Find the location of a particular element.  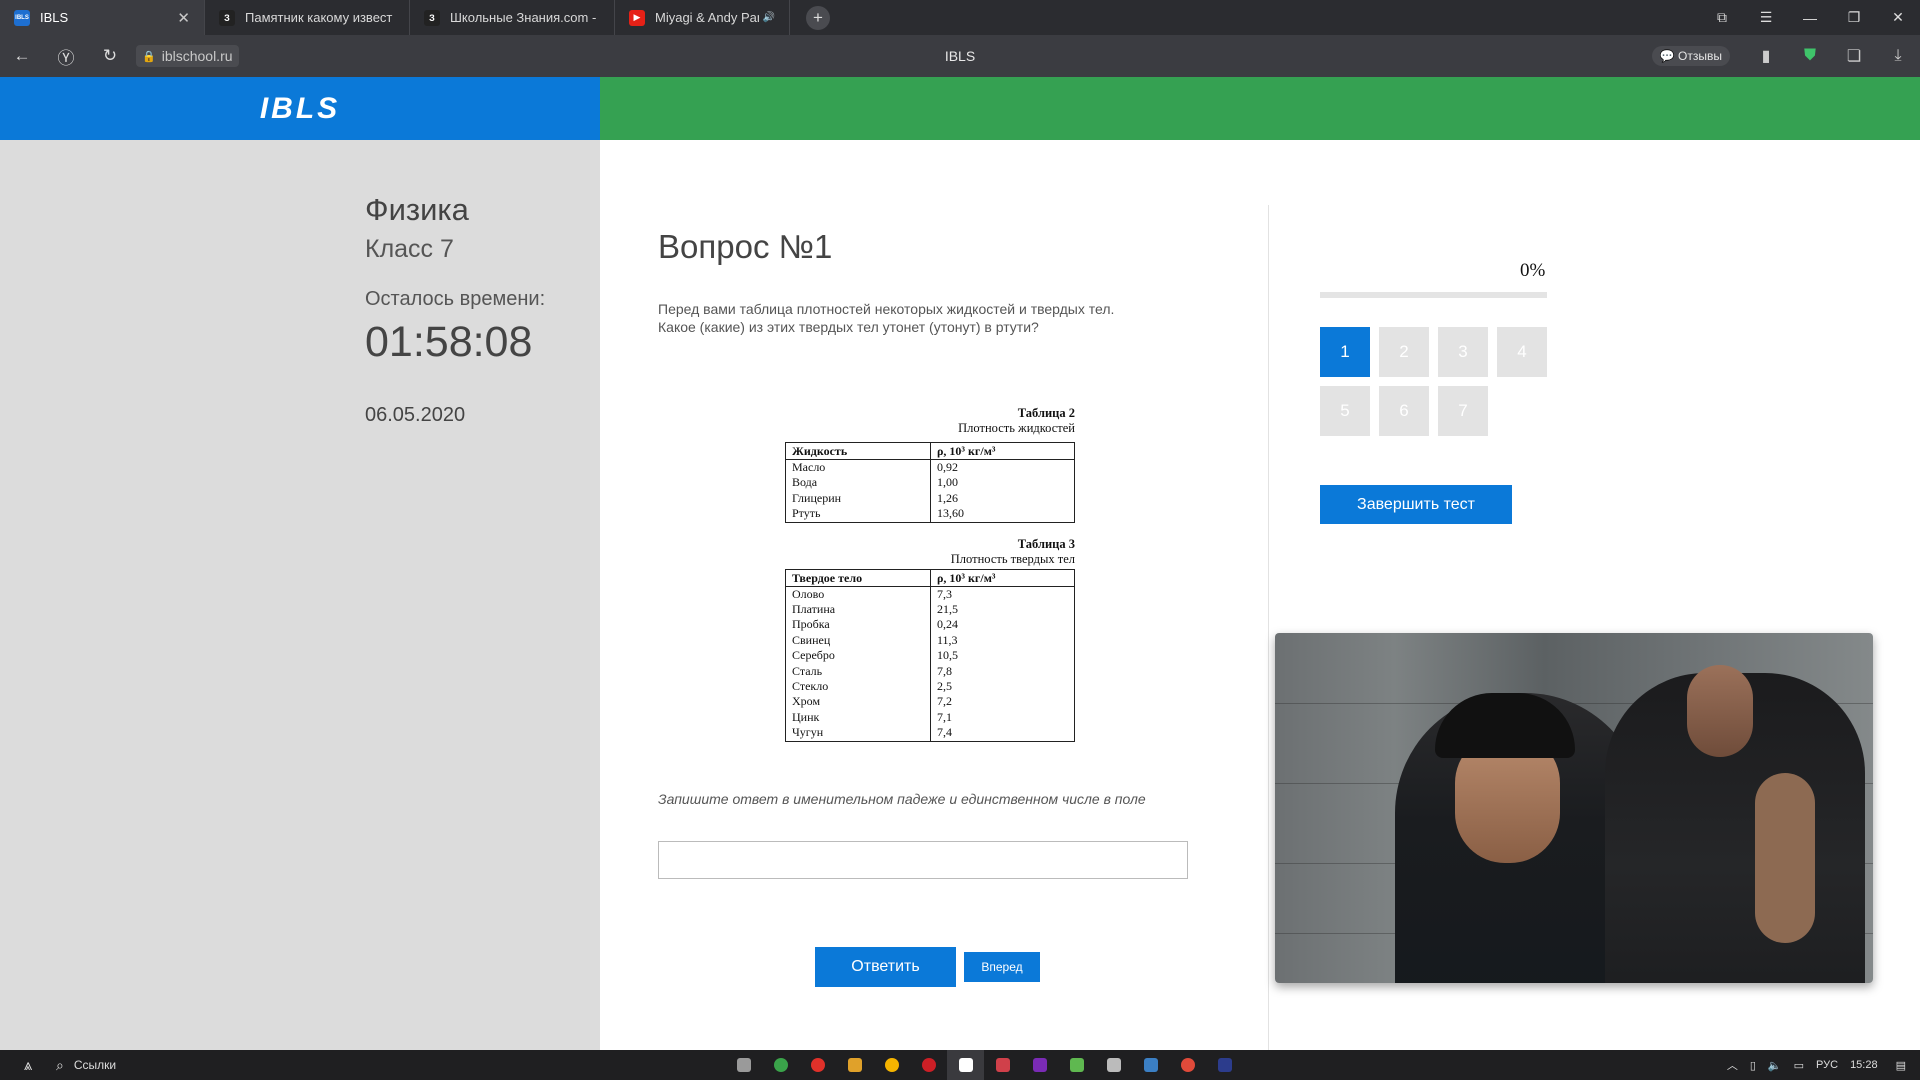

question-navigator: 1234 567 is located at coordinates (1440, 381).